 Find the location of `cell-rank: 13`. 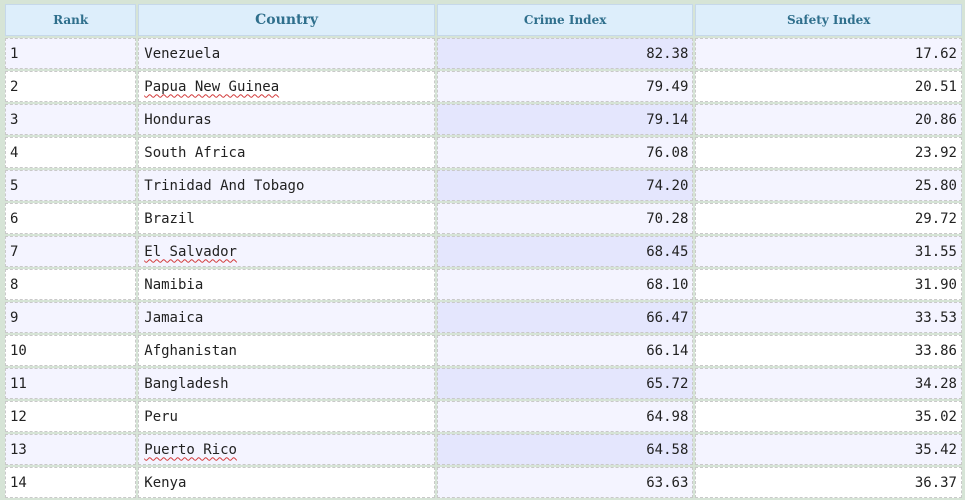

cell-rank: 13 is located at coordinates (71, 449).